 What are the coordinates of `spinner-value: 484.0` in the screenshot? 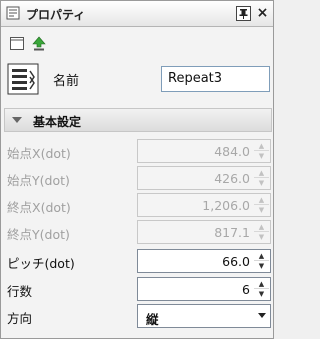 It's located at (232, 151).